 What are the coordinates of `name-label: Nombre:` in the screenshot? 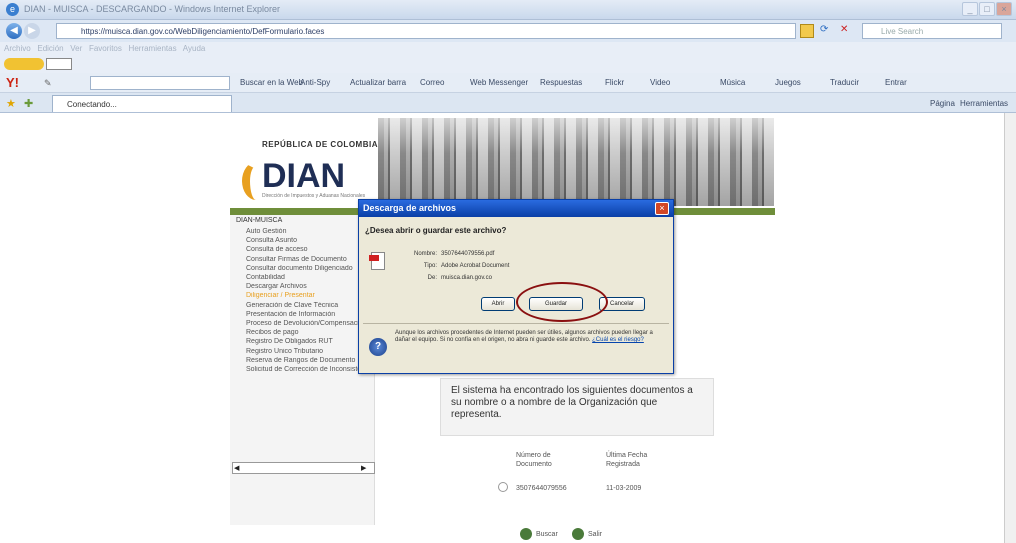 It's located at (425, 254).